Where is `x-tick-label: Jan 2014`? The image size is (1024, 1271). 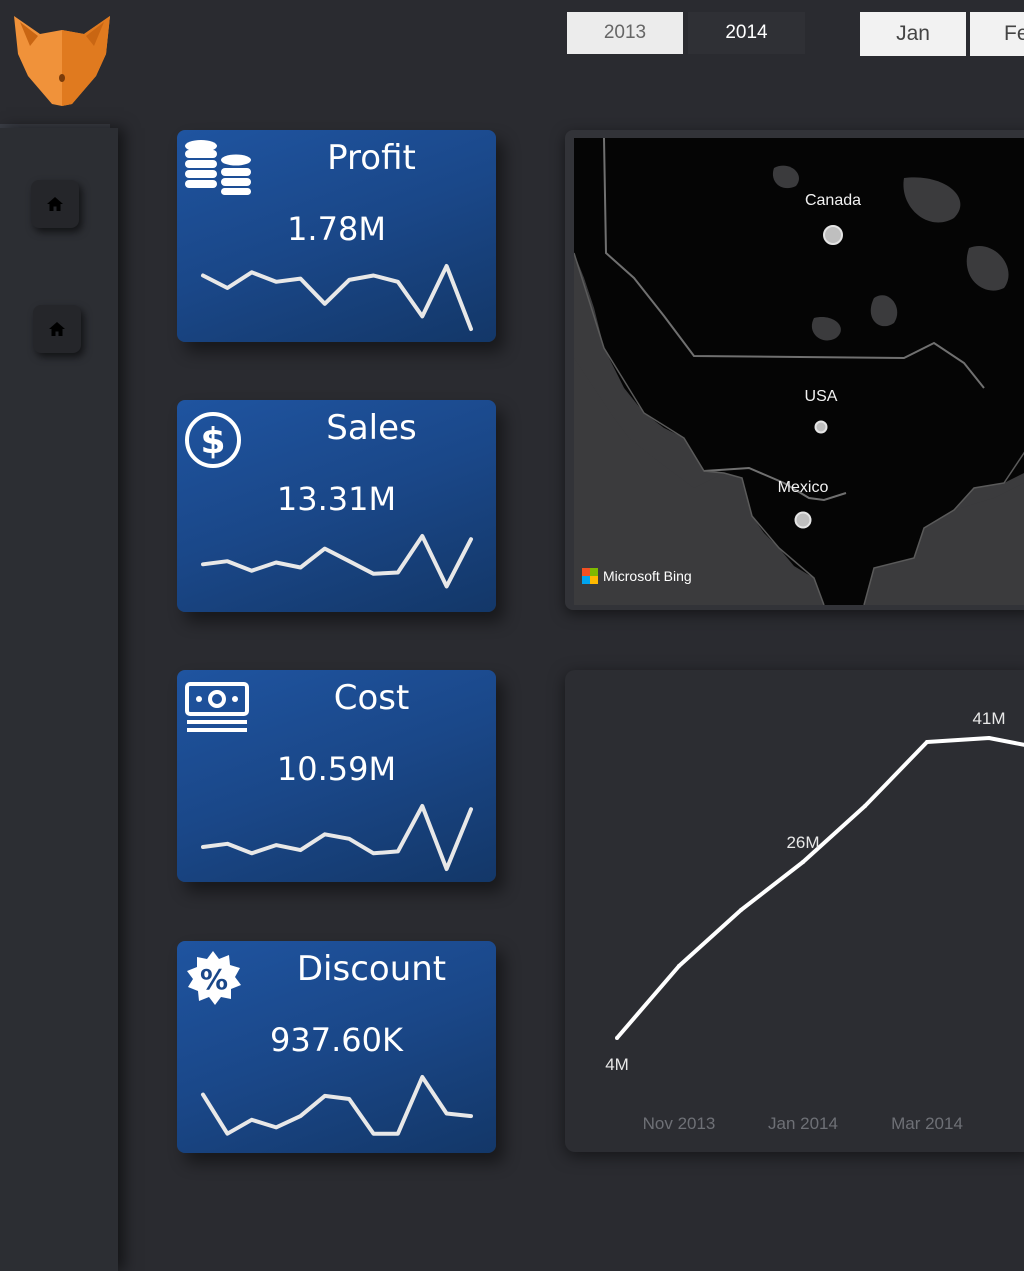 x-tick-label: Jan 2014 is located at coordinates (803, 1123).